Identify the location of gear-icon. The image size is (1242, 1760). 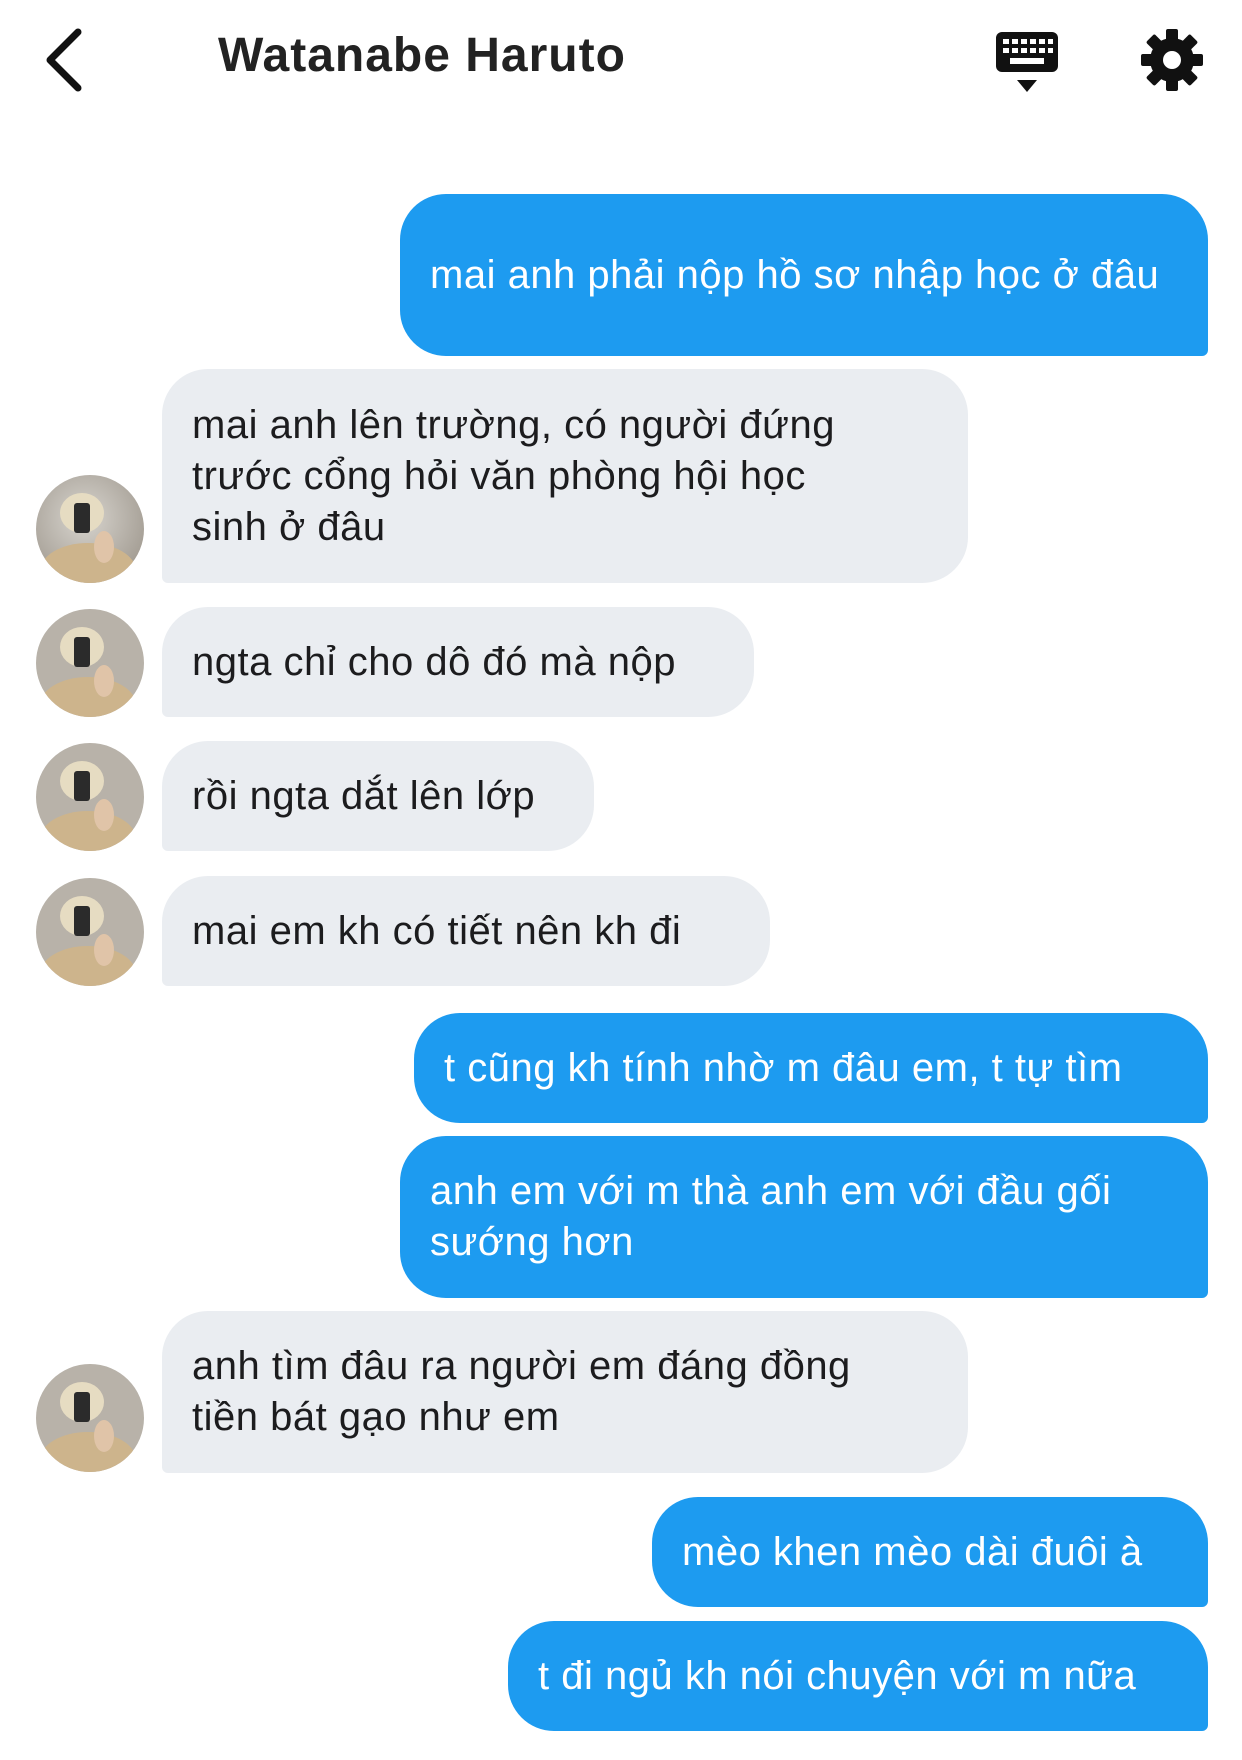
(1172, 60).